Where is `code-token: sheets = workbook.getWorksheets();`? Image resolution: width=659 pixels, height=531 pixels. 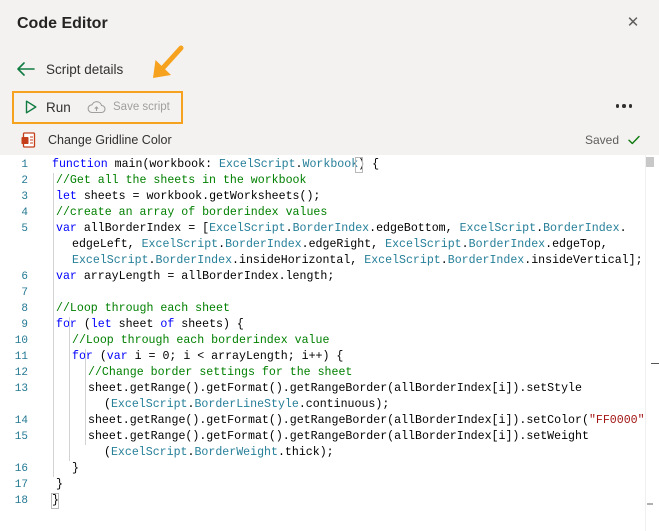 code-token: sheets = workbook.getWorksheets(); is located at coordinates (198, 196).